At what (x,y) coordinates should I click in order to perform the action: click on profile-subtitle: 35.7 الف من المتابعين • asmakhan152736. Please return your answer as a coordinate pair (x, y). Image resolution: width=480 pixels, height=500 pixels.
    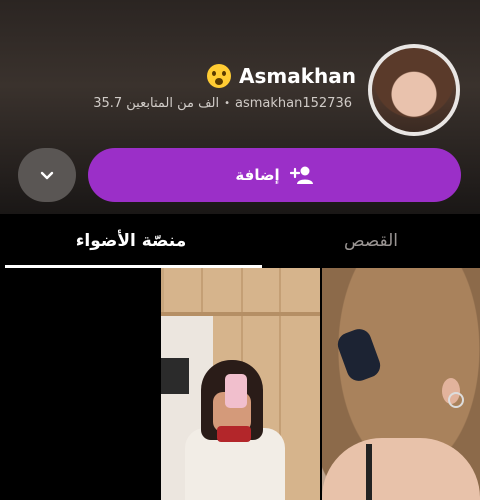
    Looking at the image, I should click on (222, 103).